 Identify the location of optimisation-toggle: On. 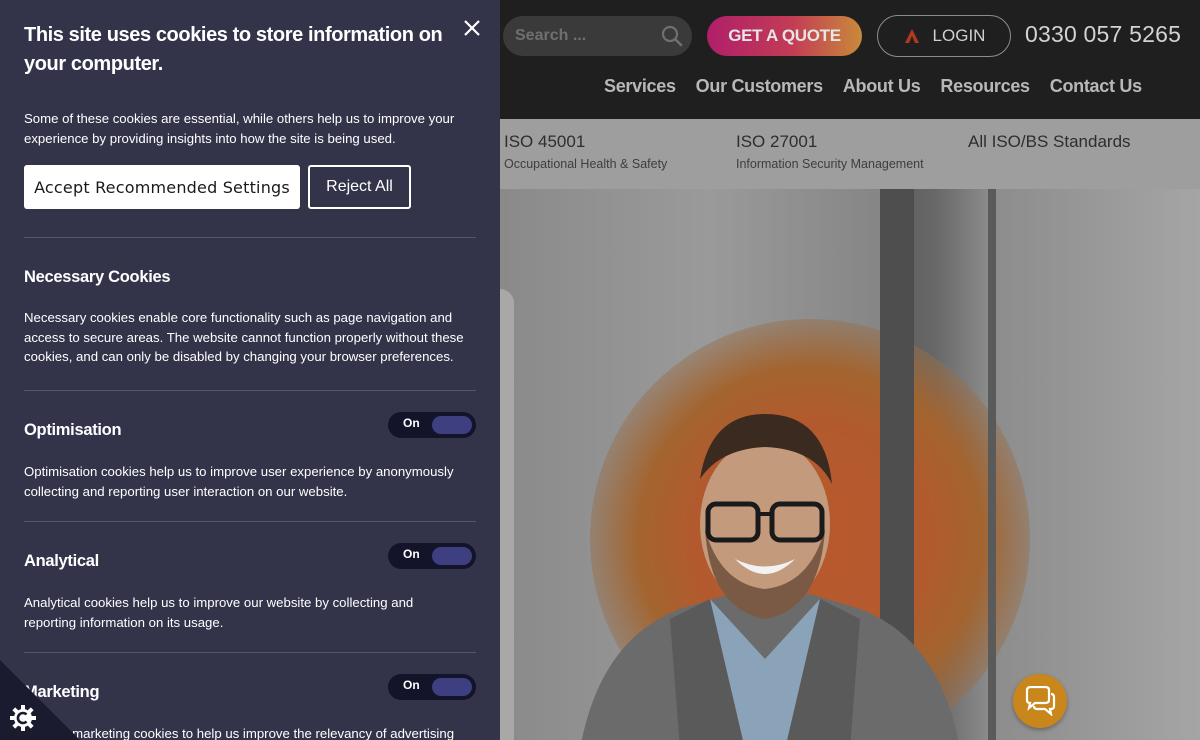
(432, 425).